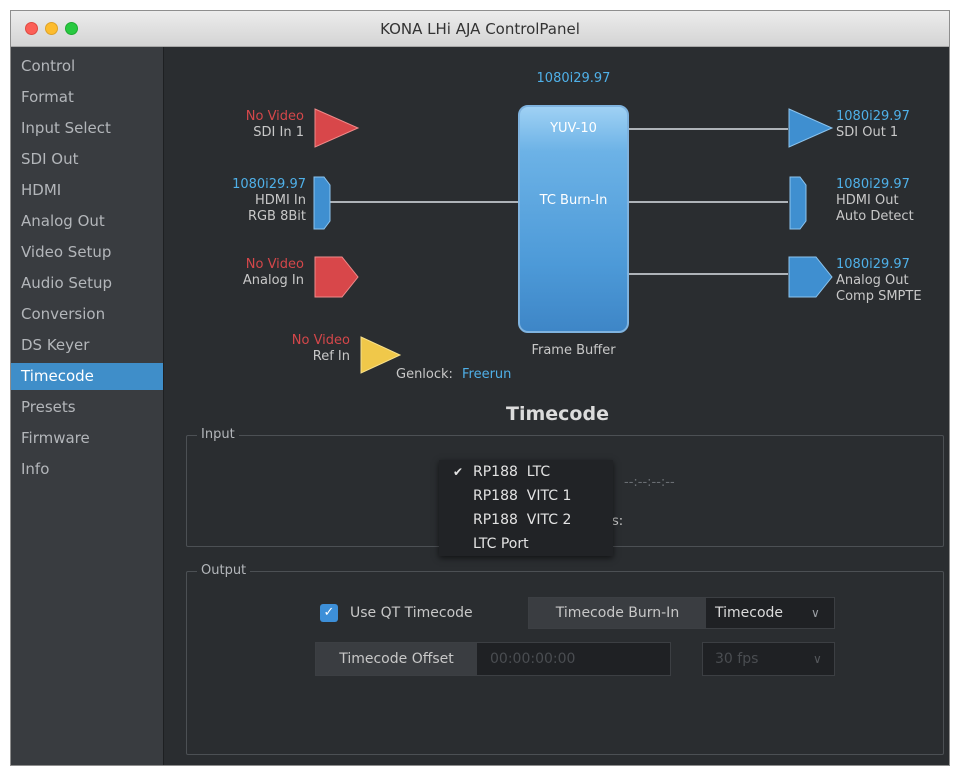  What do you see at coordinates (811, 277) in the screenshot?
I see `analog-out-port-icon` at bounding box center [811, 277].